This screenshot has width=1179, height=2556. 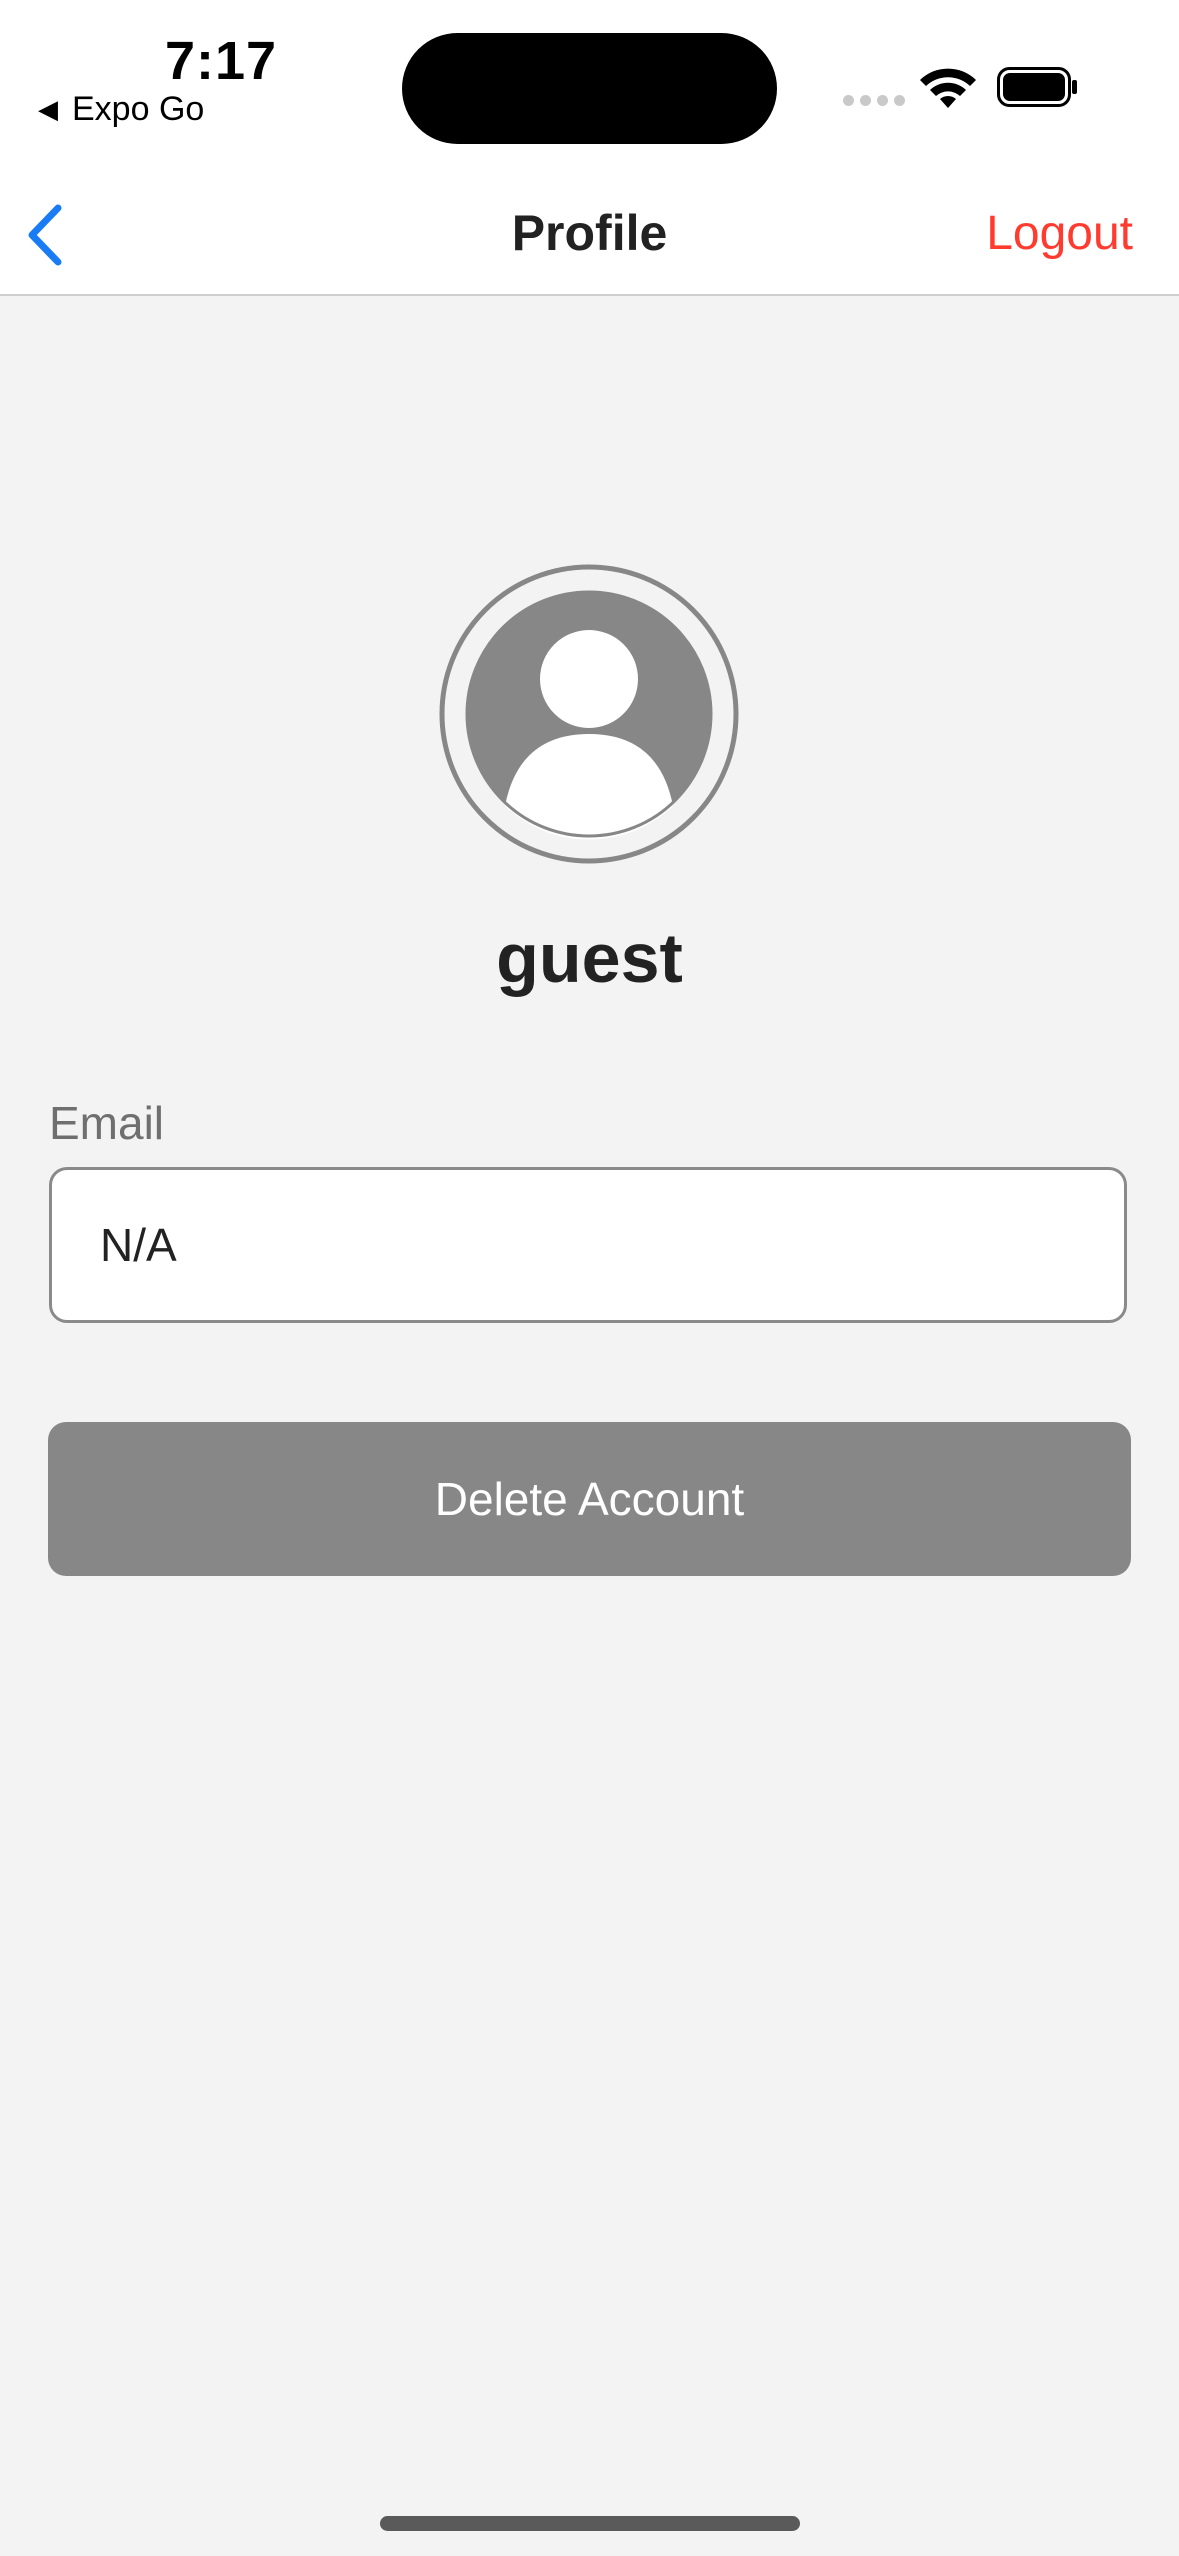 What do you see at coordinates (589, 958) in the screenshot?
I see `username: guest` at bounding box center [589, 958].